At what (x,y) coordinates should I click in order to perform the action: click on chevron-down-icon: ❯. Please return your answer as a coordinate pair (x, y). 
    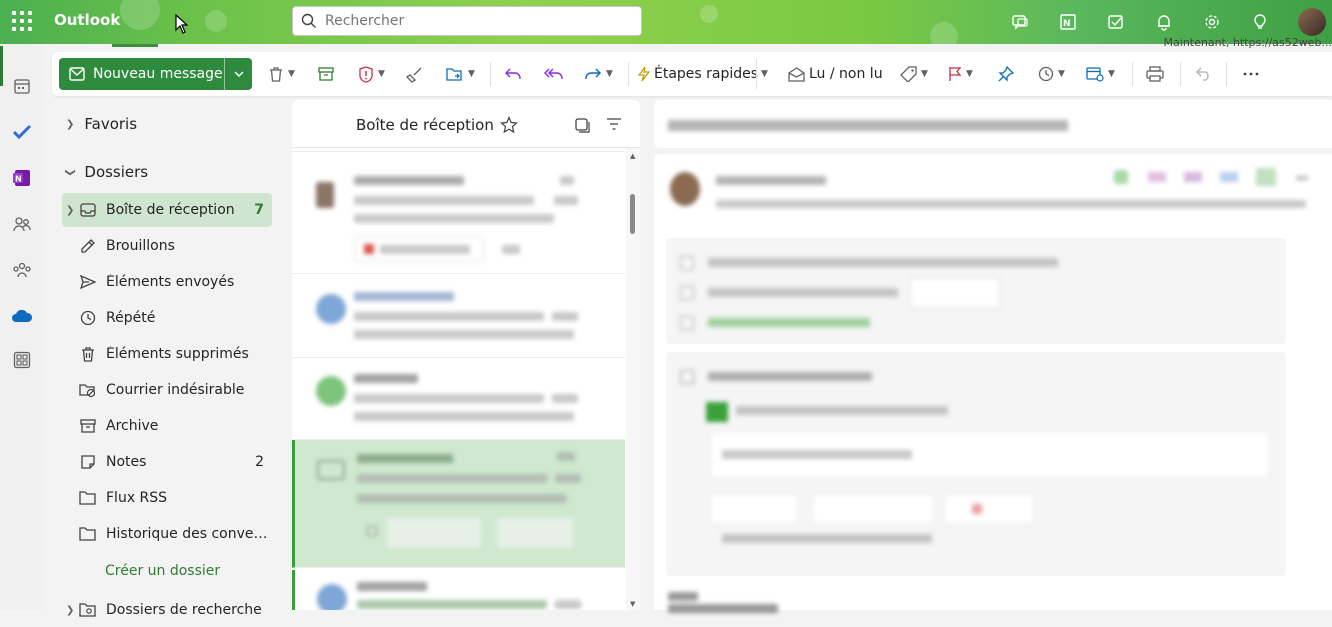
    Looking at the image, I should click on (70, 172).